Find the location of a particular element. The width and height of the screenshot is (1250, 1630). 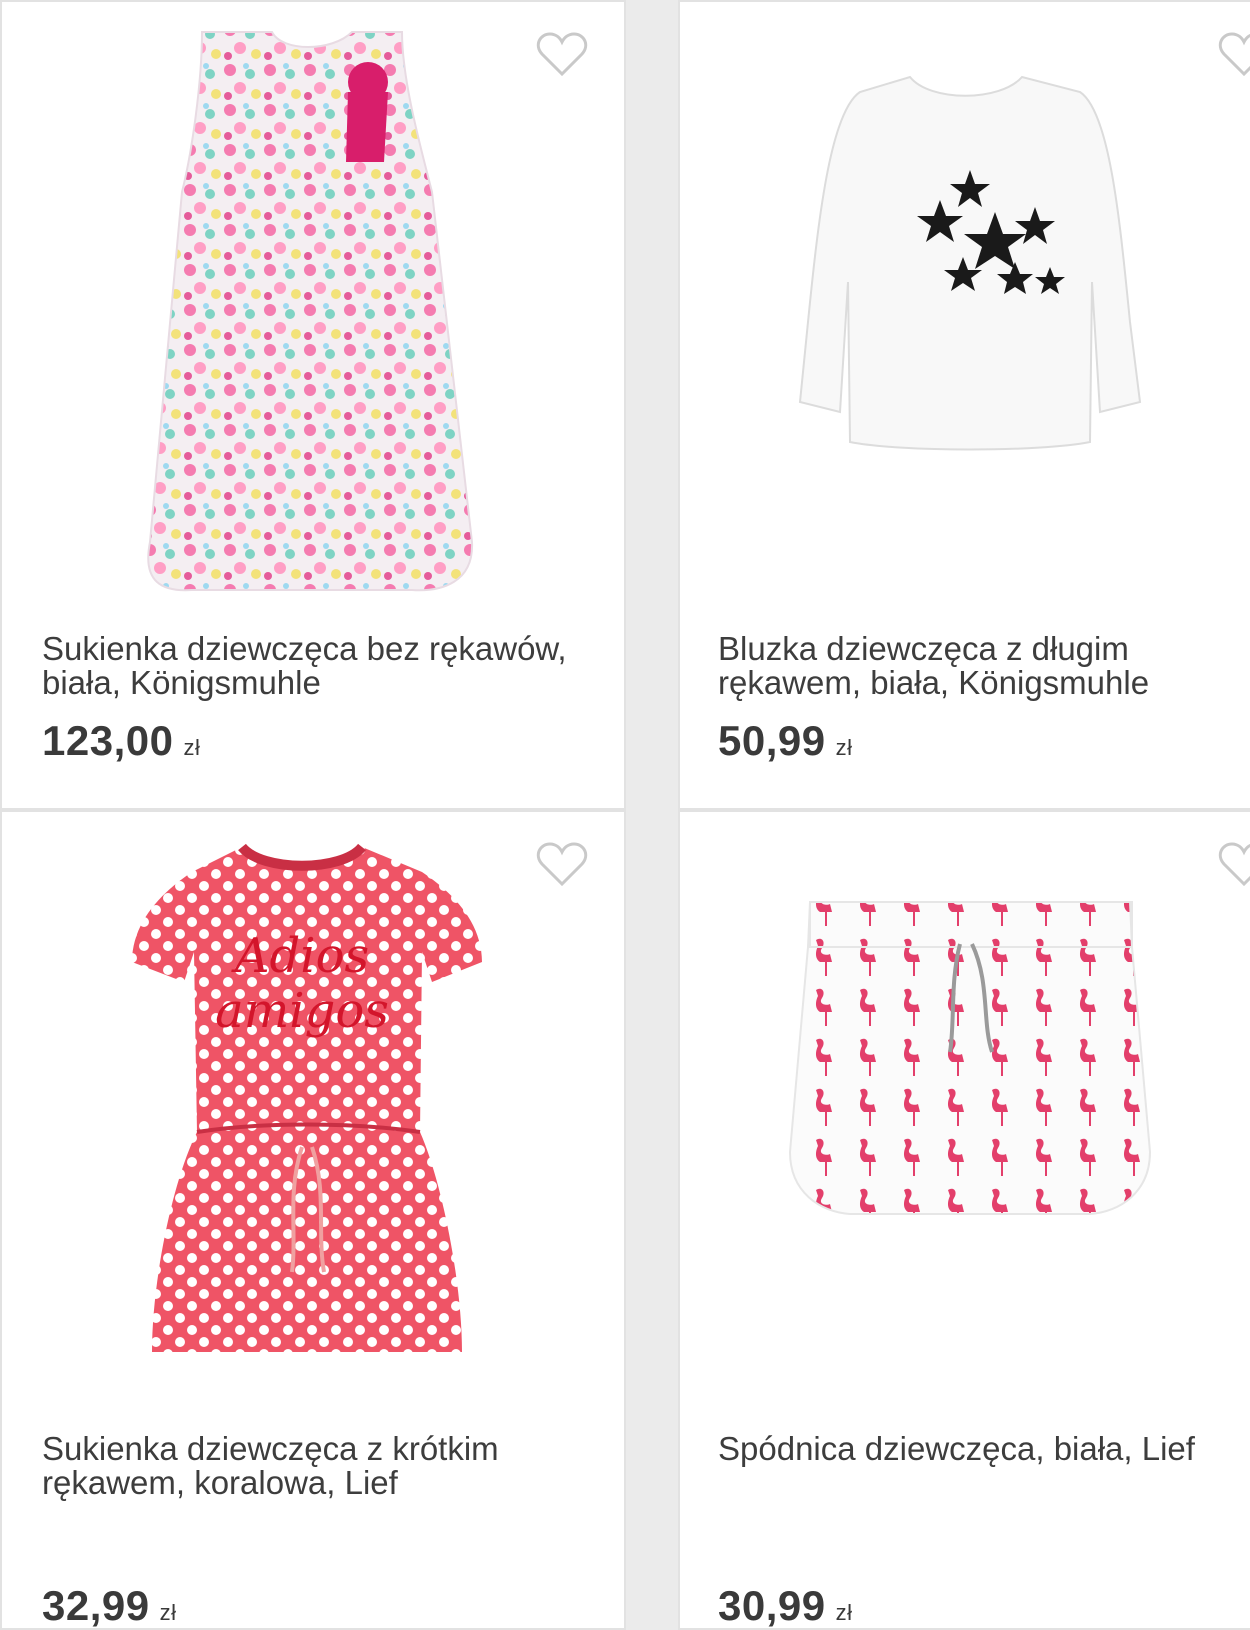

svg-text: amigos is located at coordinates (302, 1011).